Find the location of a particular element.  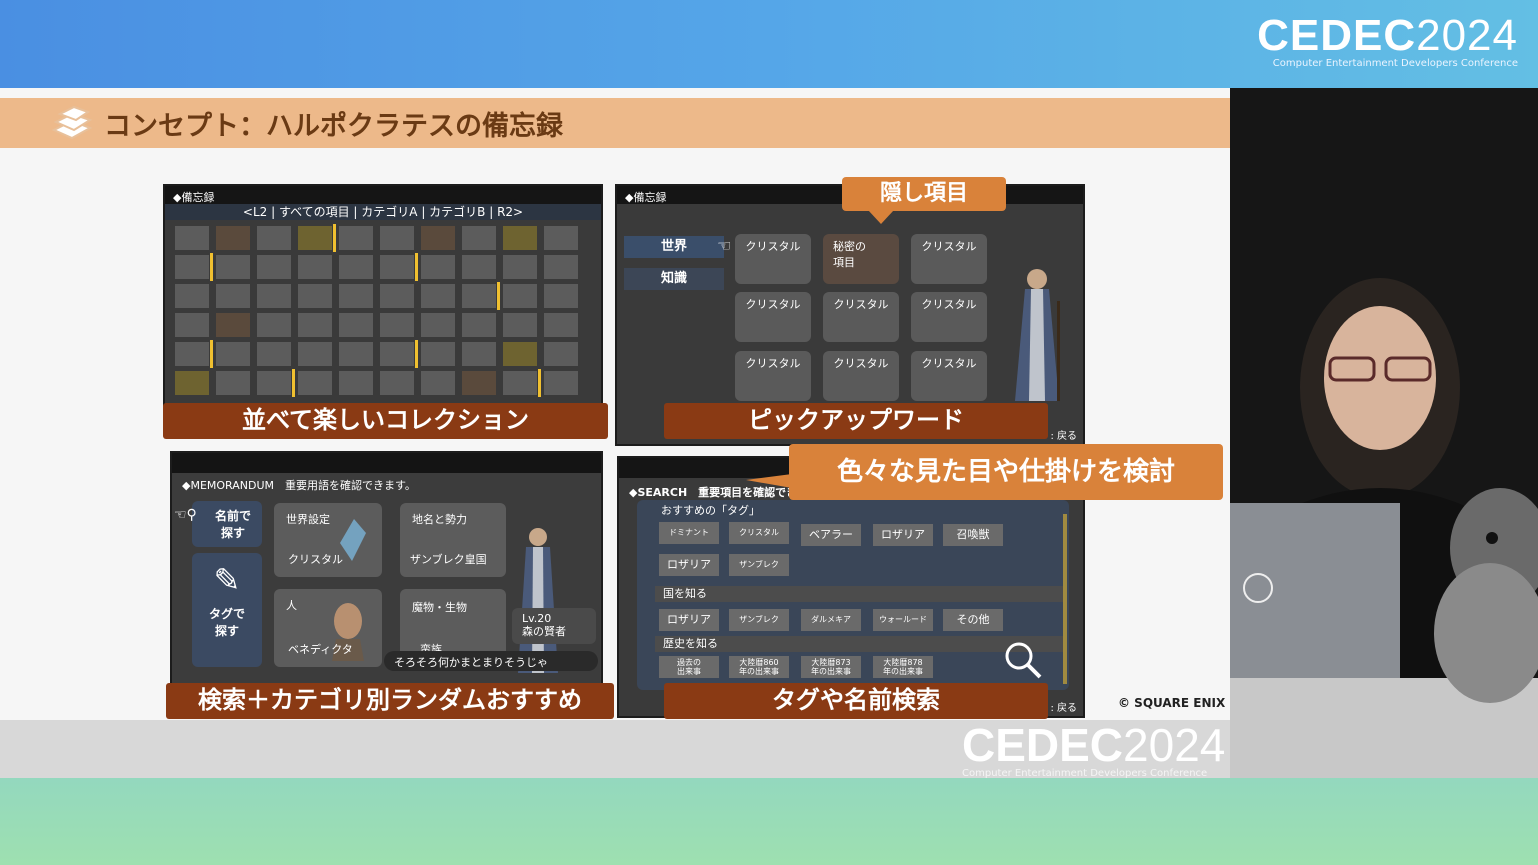

secret-card: 秘密の 項目 is located at coordinates (861, 259).